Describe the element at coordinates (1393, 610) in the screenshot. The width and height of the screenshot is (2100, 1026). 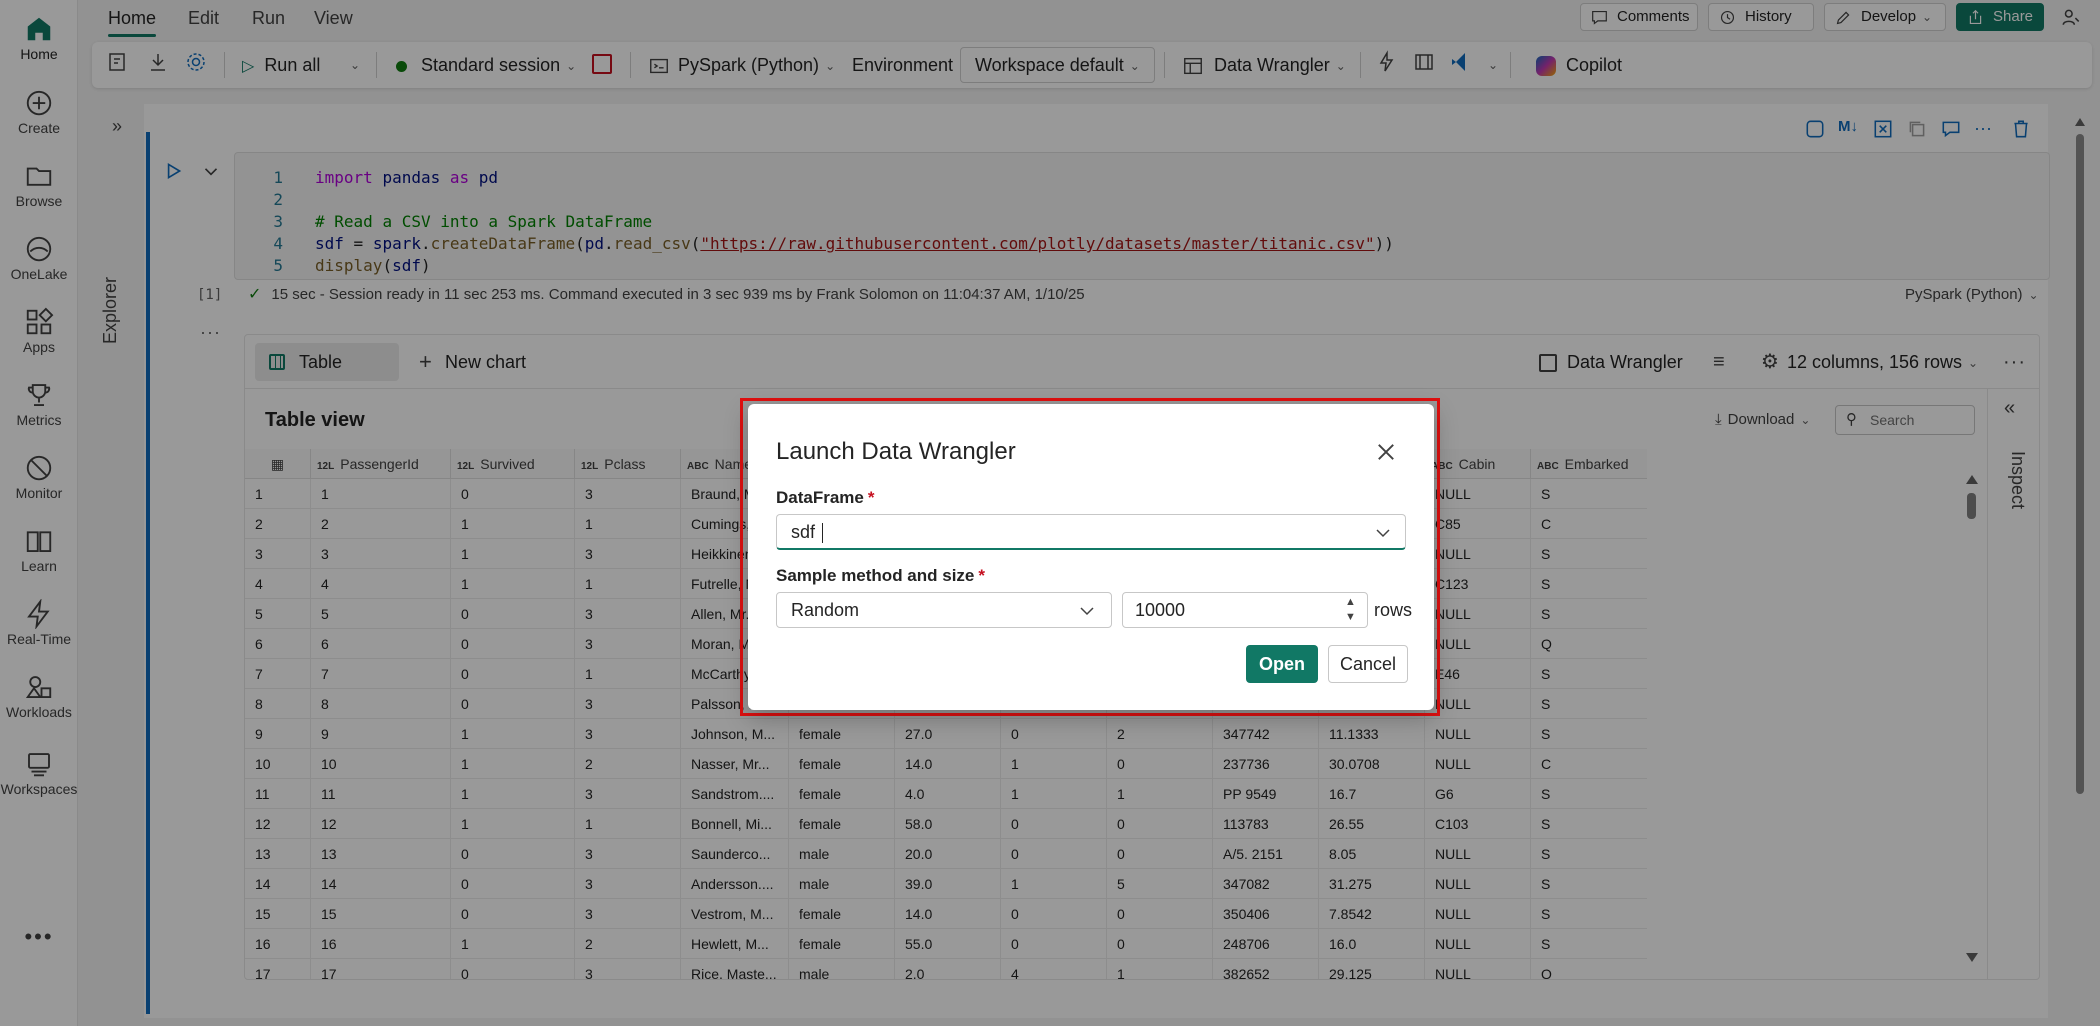
I see `rows-unit-label: rows` at that location.